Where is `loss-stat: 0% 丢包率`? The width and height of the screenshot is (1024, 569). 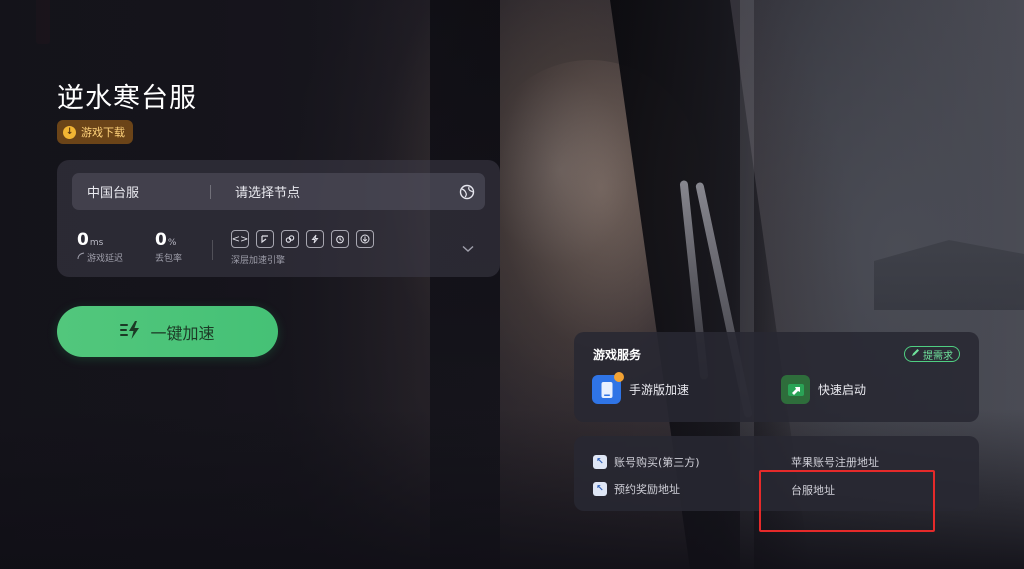
loss-stat: 0% 丢包率 is located at coordinates (168, 247).